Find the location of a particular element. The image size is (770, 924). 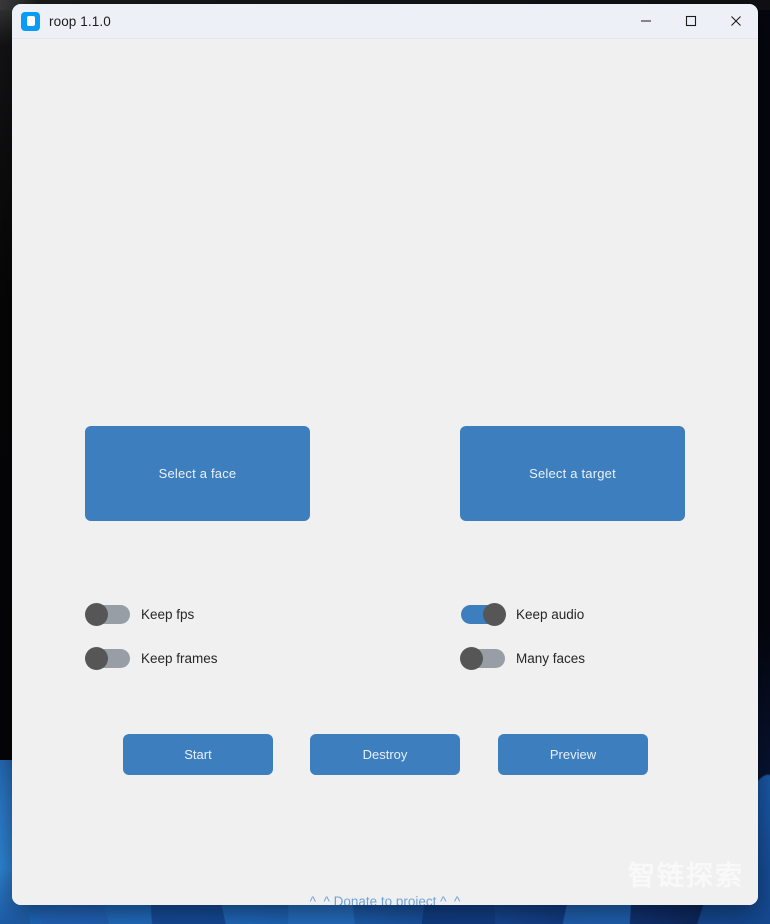

donate-link: ^_^ Donate to project ^_^ is located at coordinates (385, 899).